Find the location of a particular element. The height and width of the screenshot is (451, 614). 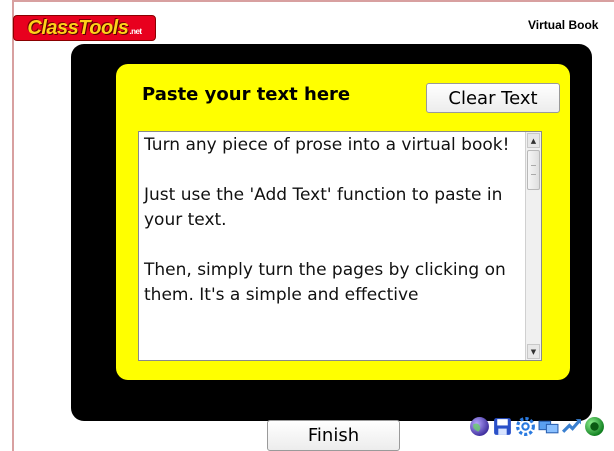

page-border-left is located at coordinates (13, 225).